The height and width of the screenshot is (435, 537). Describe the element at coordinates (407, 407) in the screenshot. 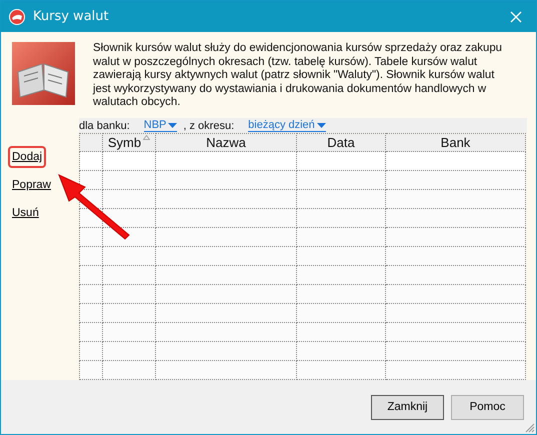

I see `dialog-button: Zamknij` at that location.